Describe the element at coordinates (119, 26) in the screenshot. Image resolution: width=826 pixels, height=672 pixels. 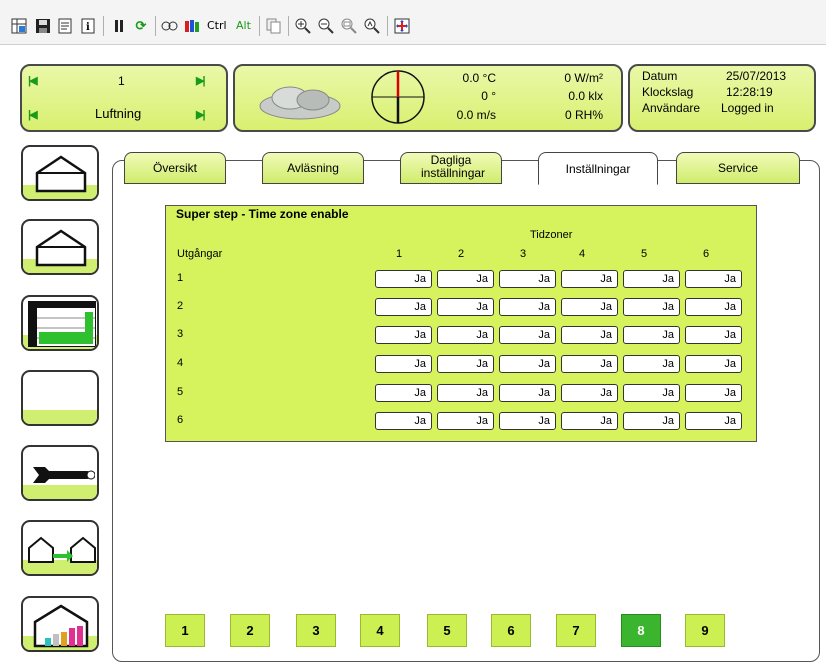
I see `pause-icon` at that location.